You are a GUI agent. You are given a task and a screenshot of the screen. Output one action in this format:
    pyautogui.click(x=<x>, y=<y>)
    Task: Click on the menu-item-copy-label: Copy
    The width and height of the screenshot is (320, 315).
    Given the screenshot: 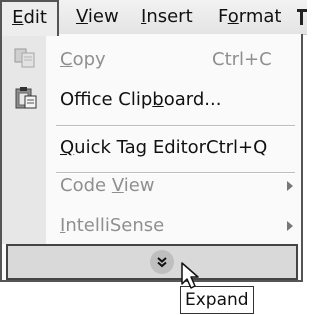 What is the action you would take?
    pyautogui.click(x=83, y=59)
    